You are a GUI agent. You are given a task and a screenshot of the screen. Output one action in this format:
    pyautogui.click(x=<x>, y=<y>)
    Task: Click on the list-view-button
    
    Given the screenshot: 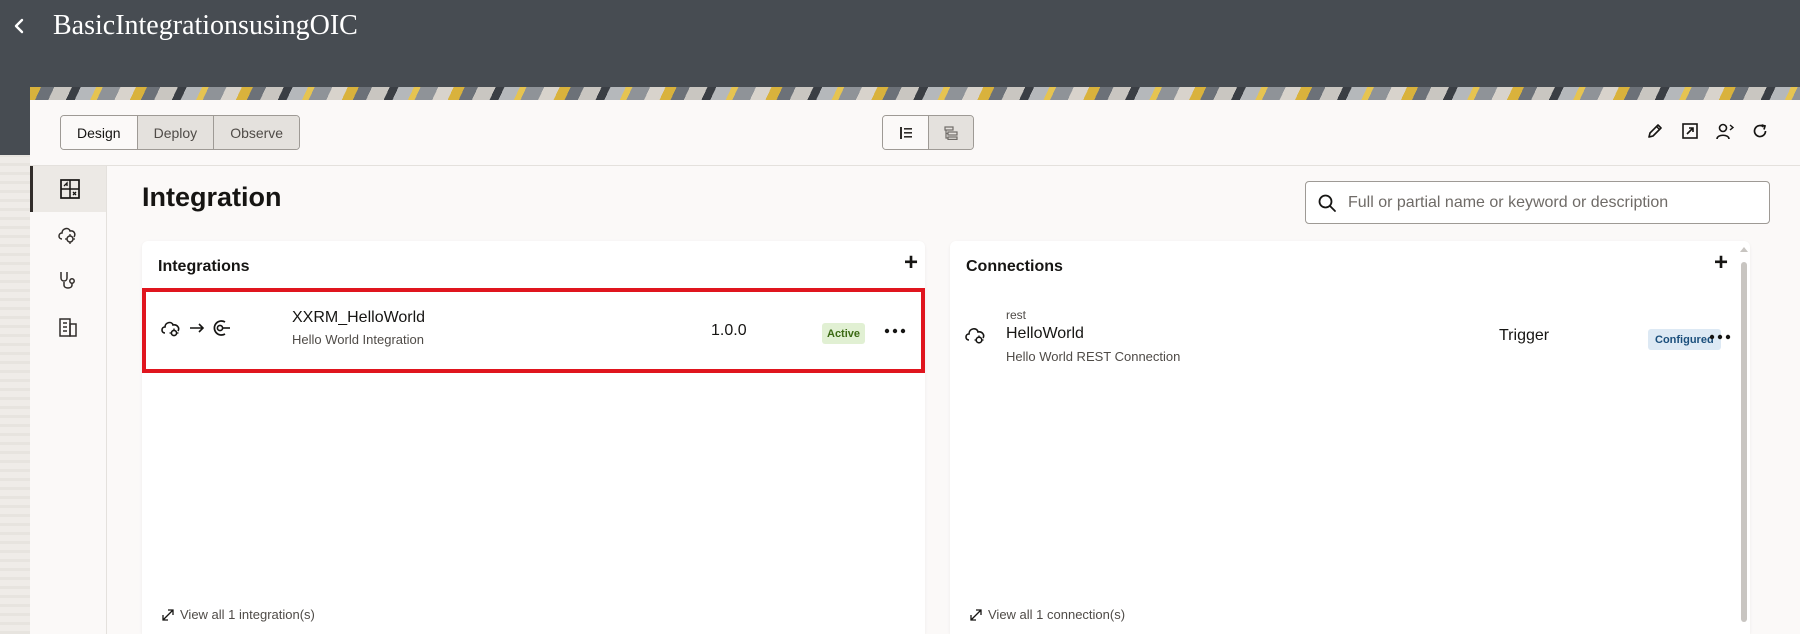 What is the action you would take?
    pyautogui.click(x=905, y=132)
    